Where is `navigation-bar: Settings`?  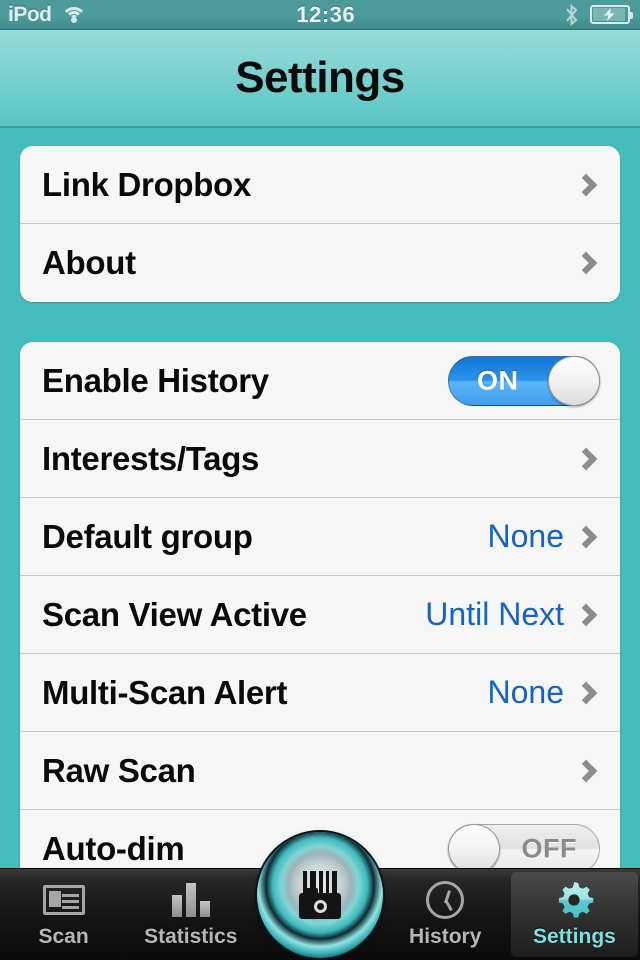
navigation-bar: Settings is located at coordinates (320, 79).